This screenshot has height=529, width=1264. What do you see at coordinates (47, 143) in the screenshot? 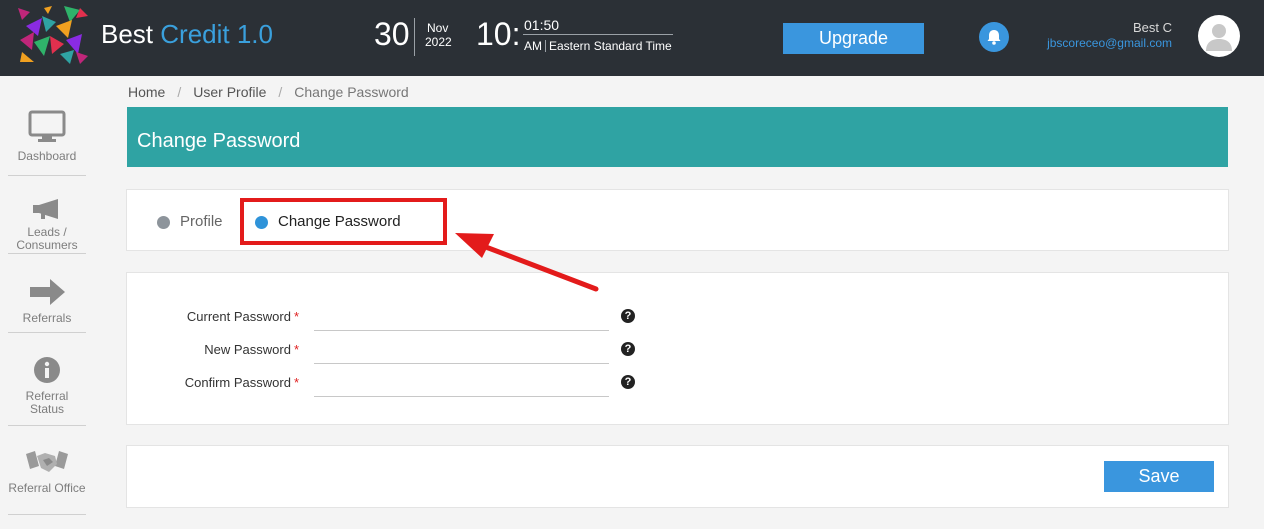
I see `sidebar-item-dashboard: Dashboard` at bounding box center [47, 143].